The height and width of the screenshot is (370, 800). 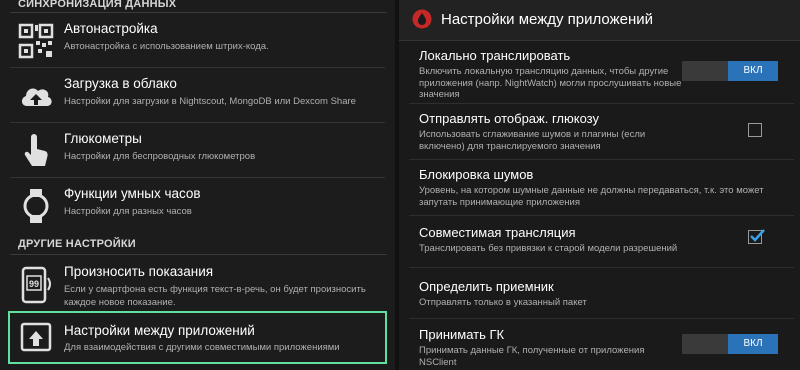 I want to click on setting-subtitle: Отправлять только в указанный пакет, so click(x=503, y=302).